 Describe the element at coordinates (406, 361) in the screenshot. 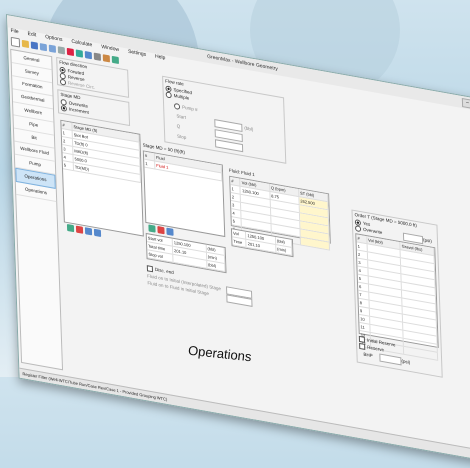

I see `bhp-unit: (psi)` at that location.